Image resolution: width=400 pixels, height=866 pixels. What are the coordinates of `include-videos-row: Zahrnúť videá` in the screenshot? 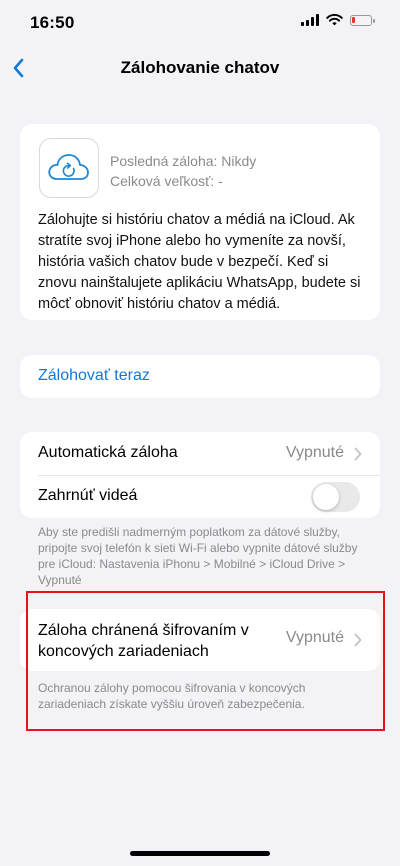 It's located at (200, 496).